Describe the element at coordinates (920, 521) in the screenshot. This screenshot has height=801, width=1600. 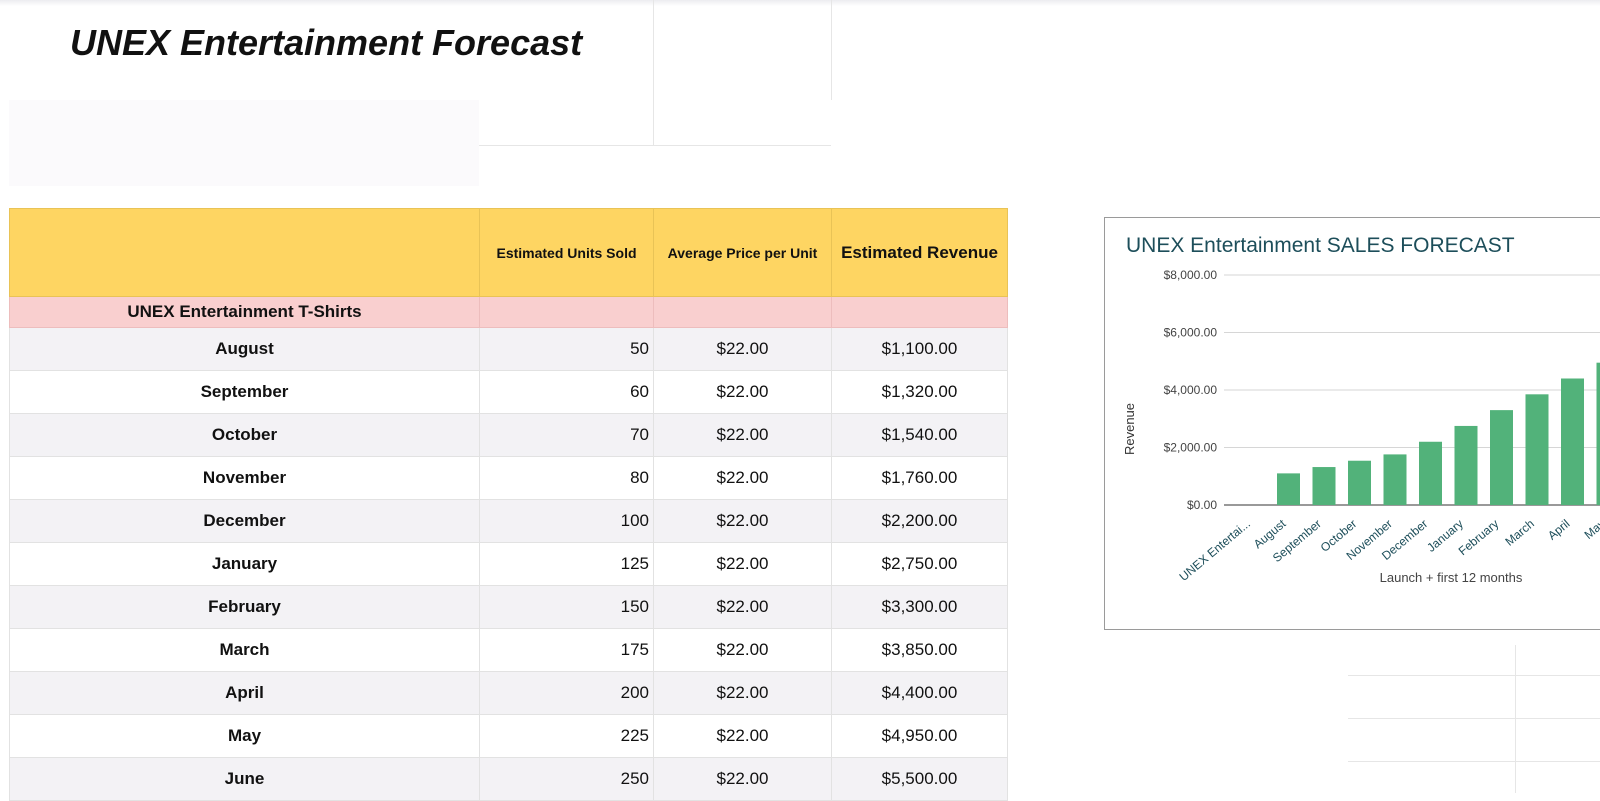
I see `revenue-cell: $2,200.00` at that location.